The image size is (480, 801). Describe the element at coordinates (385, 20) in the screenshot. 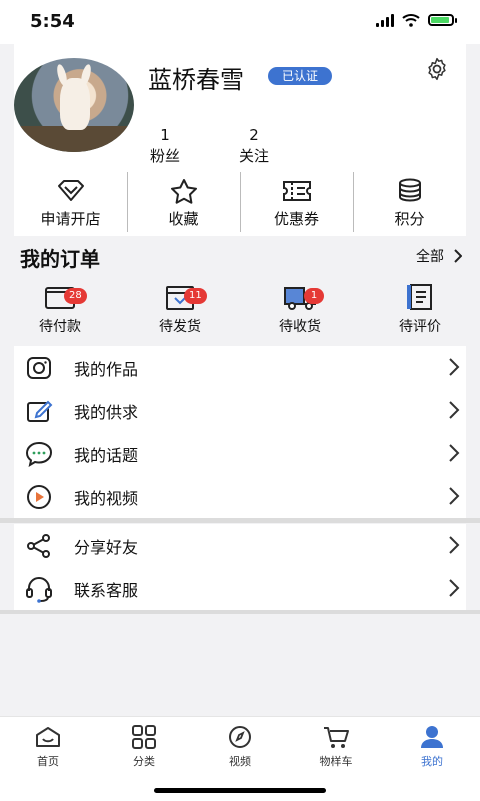

I see `signal-icon` at that location.